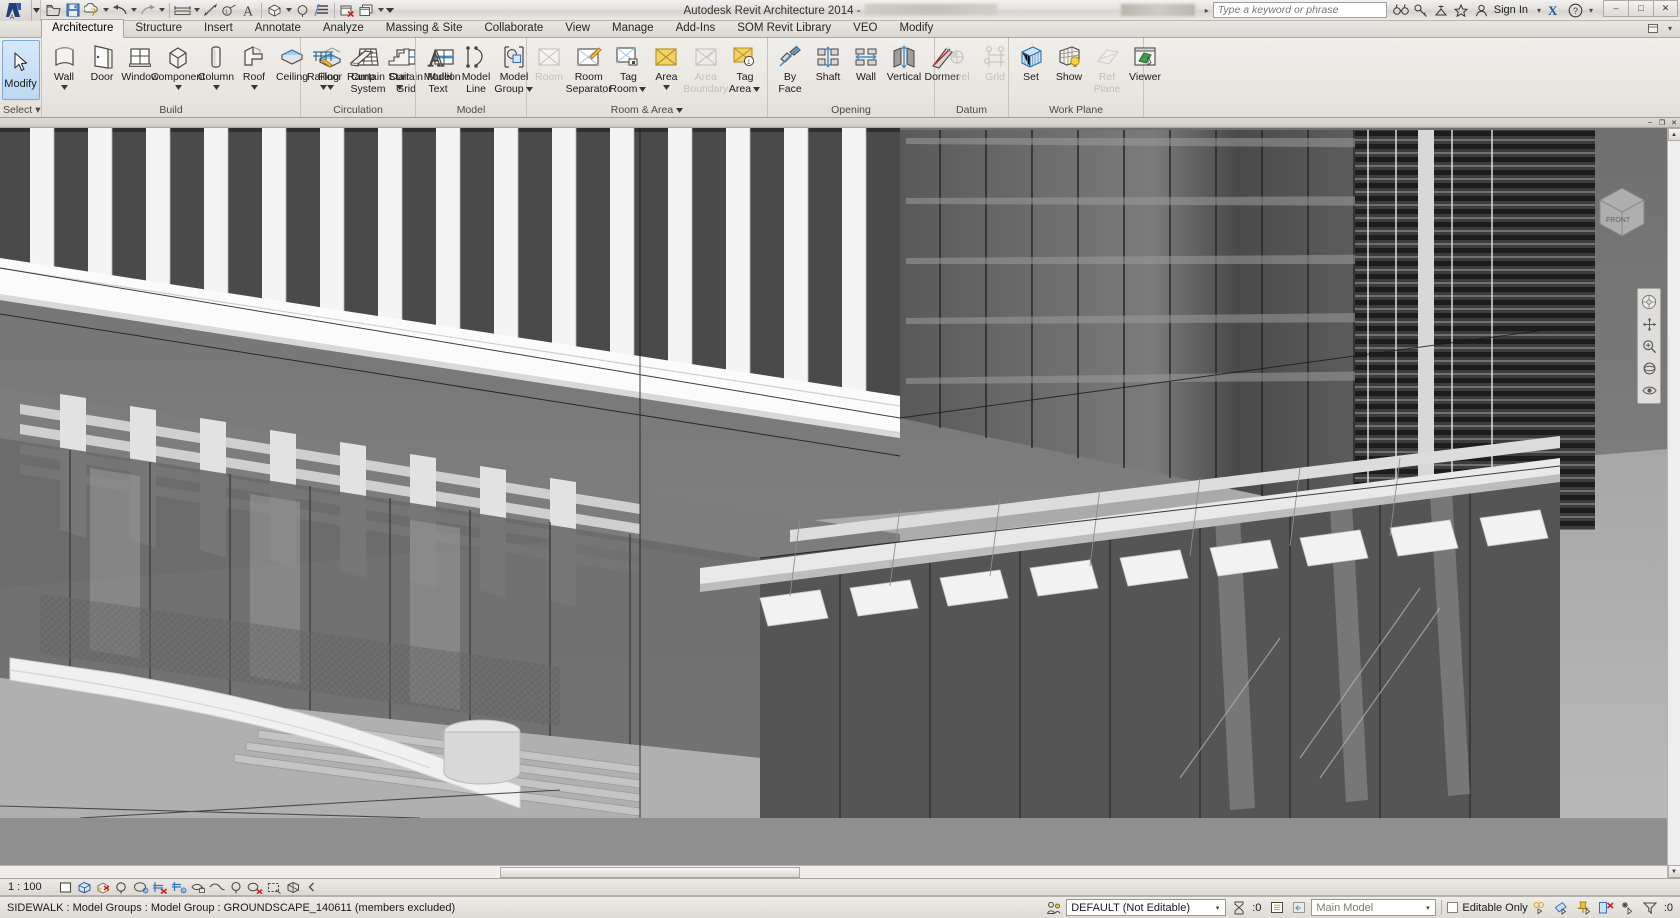 The image size is (1680, 918). What do you see at coordinates (1670, 28) in the screenshot?
I see `ribbon-options-caret-icon: ▾` at bounding box center [1670, 28].